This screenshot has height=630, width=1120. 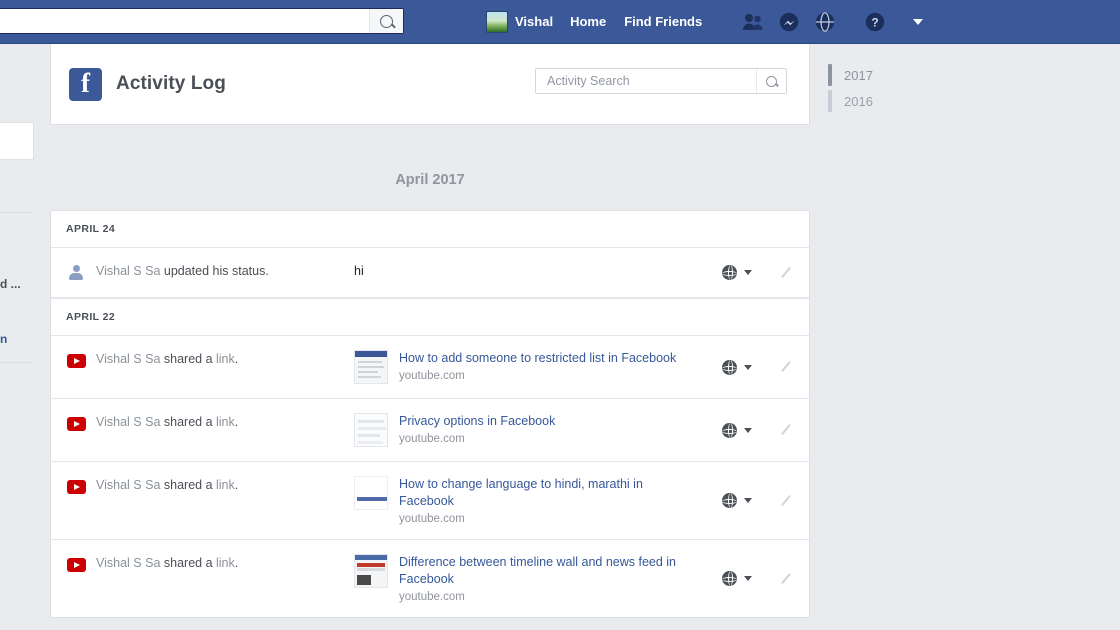 What do you see at coordinates (225, 271) in the screenshot?
I see `activity-description: Vishal S Sa updated his status.` at bounding box center [225, 271].